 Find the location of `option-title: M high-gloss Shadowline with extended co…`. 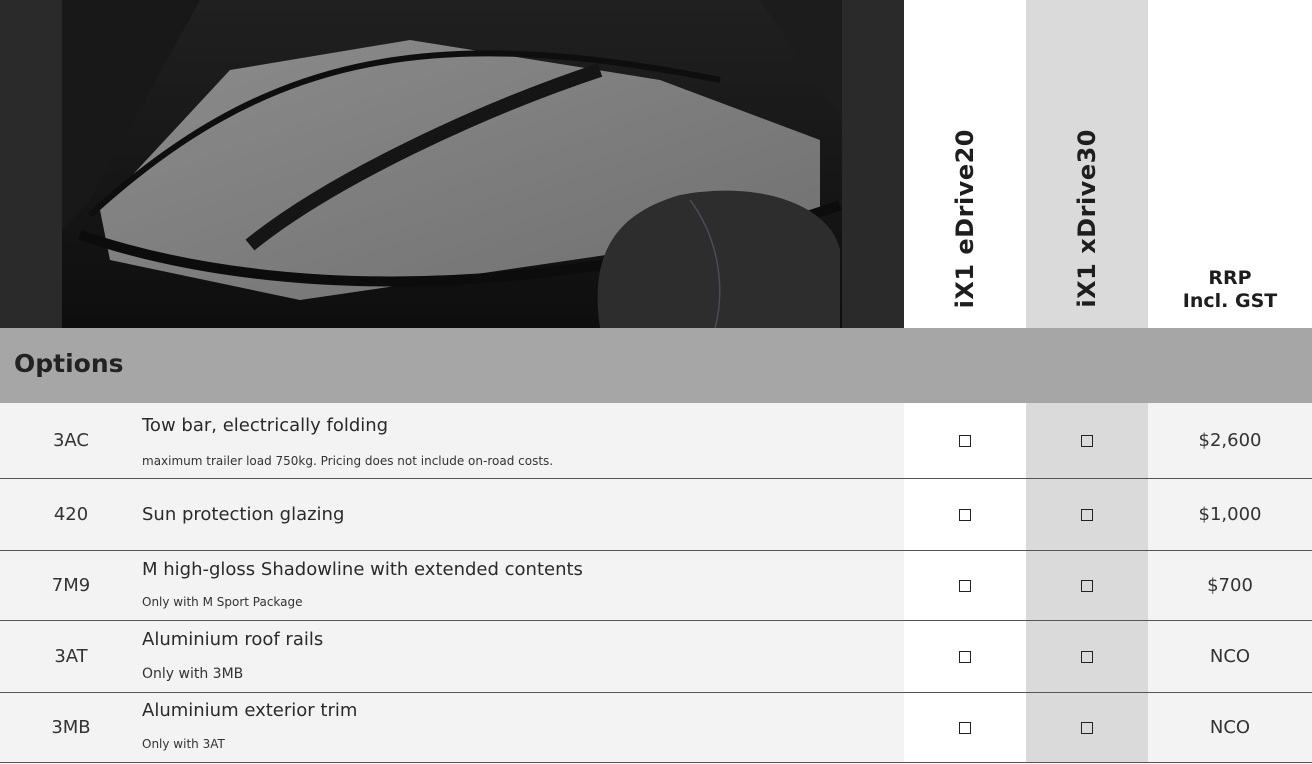

option-title: M high-gloss Shadowline with extended co… is located at coordinates (362, 569).